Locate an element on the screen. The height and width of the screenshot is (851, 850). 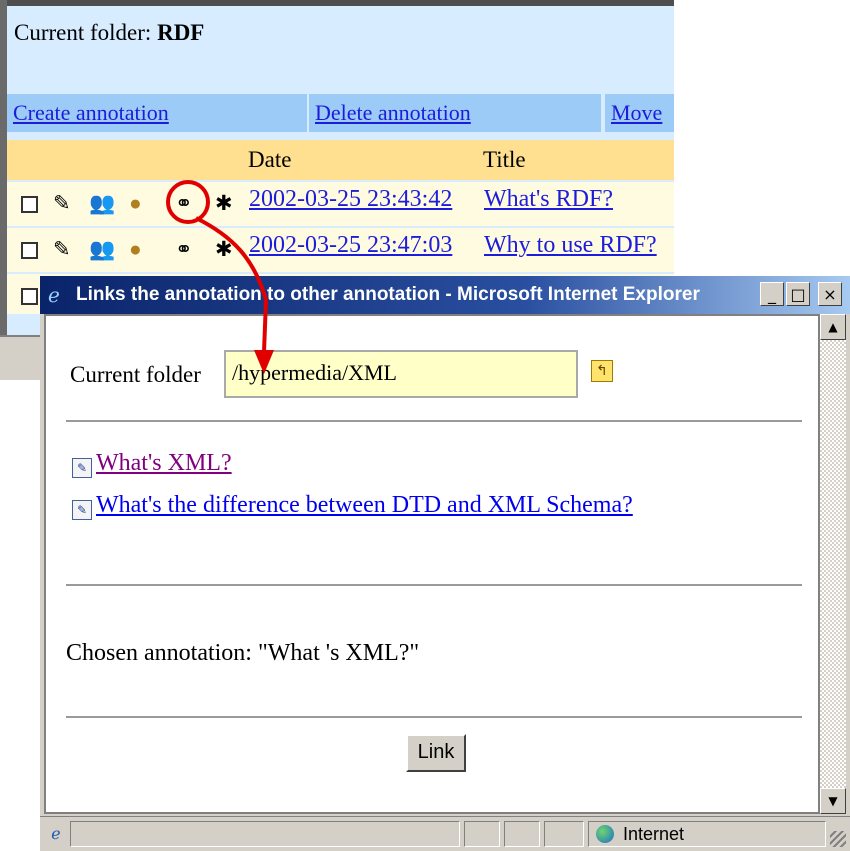
annotation-item: ✎ What's XML? is located at coordinates (152, 464).